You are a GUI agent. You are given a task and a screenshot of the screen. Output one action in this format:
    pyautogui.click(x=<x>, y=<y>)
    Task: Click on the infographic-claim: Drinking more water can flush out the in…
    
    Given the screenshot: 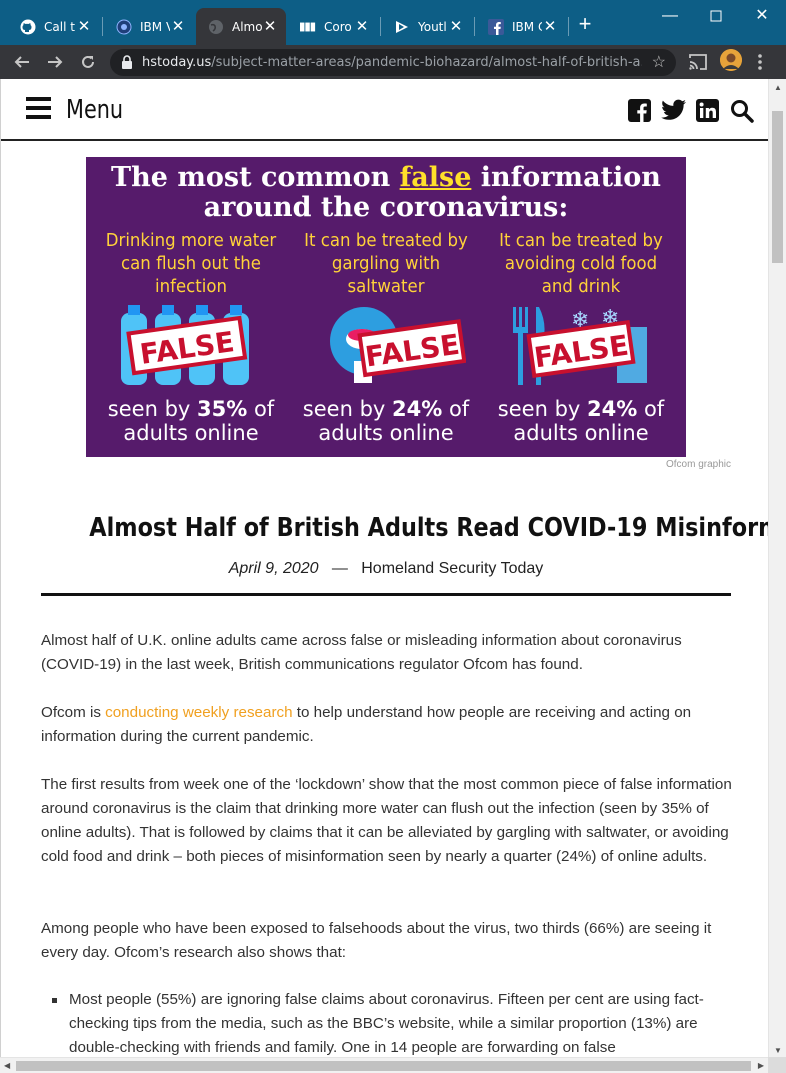 What is the action you would take?
    pyautogui.click(x=191, y=263)
    